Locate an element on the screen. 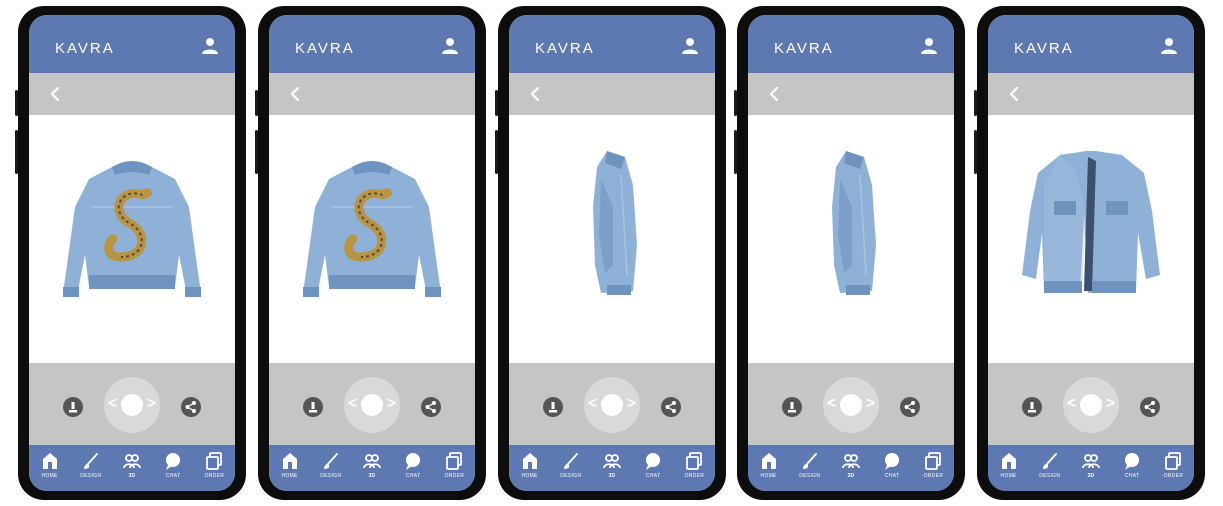  chat-icon is located at coordinates (413, 461).